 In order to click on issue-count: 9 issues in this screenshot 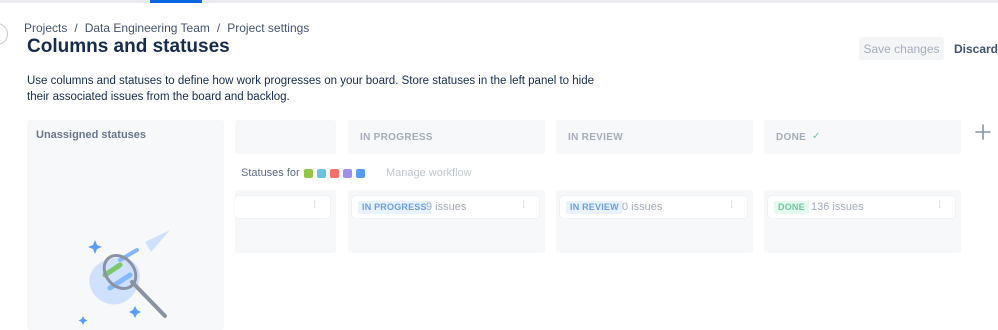, I will do `click(446, 207)`.